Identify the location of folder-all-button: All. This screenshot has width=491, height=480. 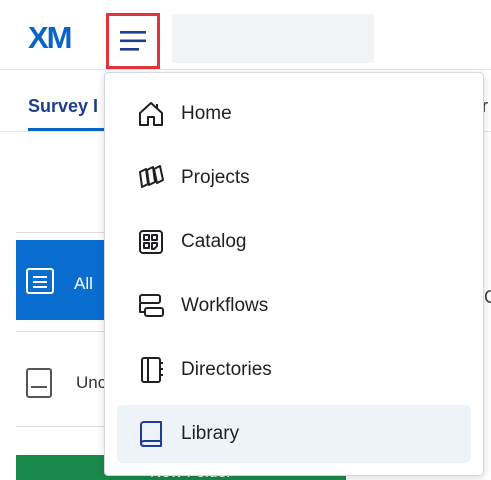
(66, 280).